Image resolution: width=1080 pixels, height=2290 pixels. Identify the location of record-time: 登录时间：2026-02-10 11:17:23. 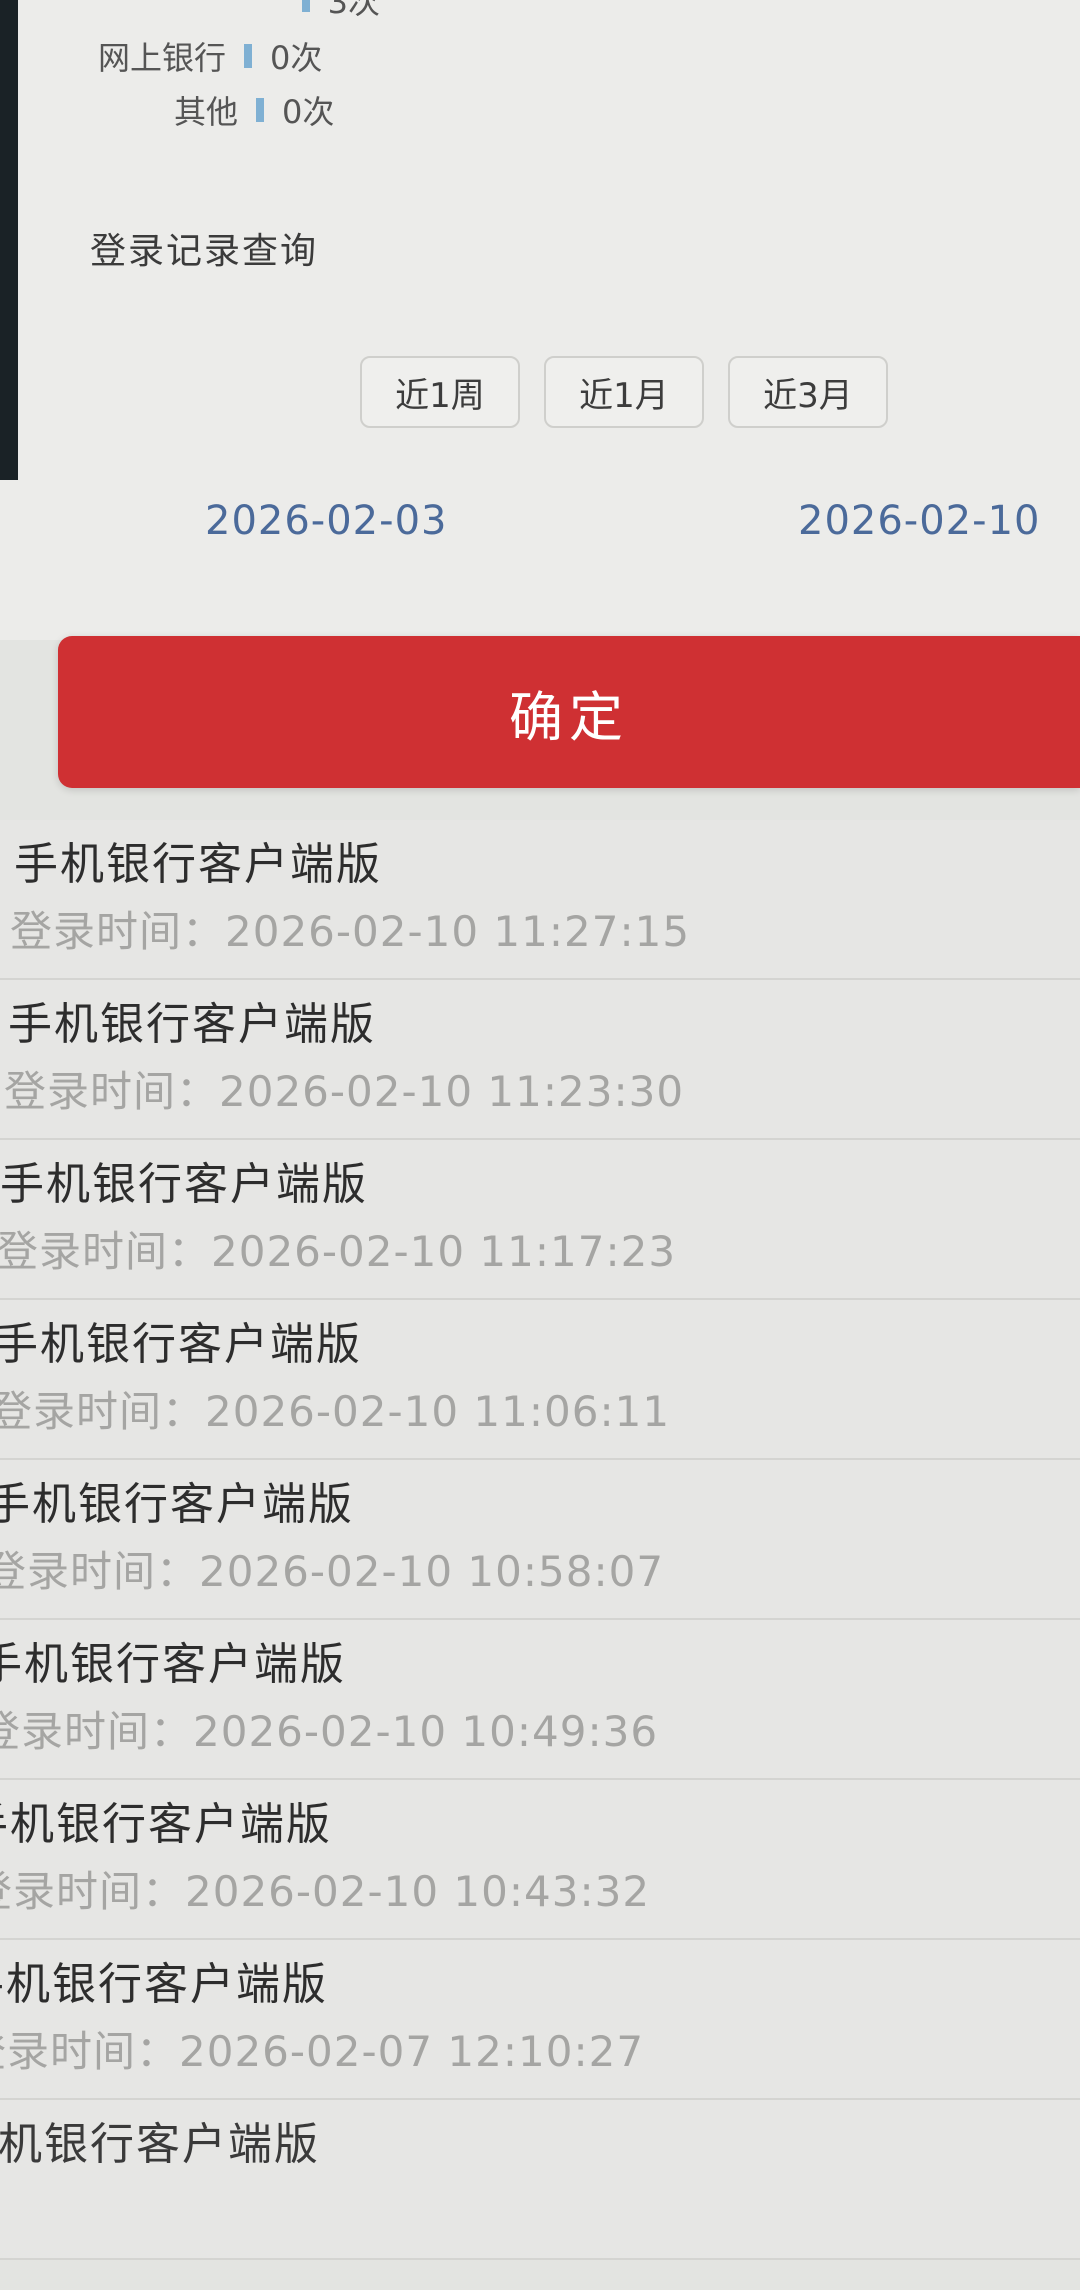
(338, 1251).